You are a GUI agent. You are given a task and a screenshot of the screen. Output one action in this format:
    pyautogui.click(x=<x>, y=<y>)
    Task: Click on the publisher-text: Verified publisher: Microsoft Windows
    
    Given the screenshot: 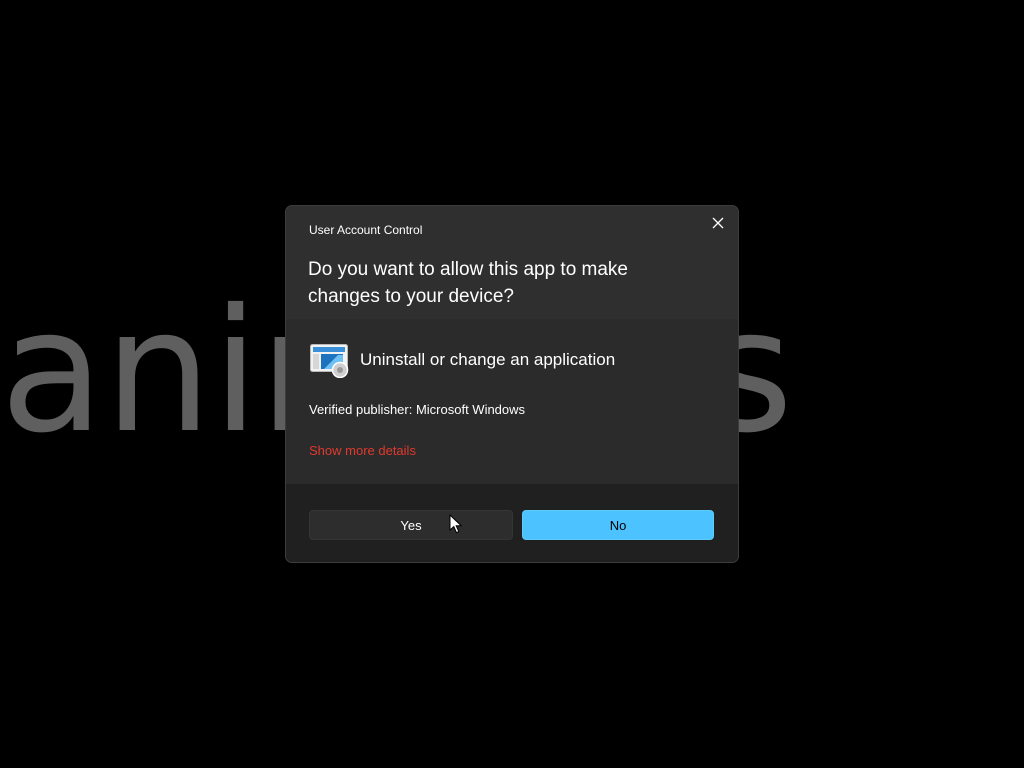 What is the action you would take?
    pyautogui.click(x=417, y=409)
    